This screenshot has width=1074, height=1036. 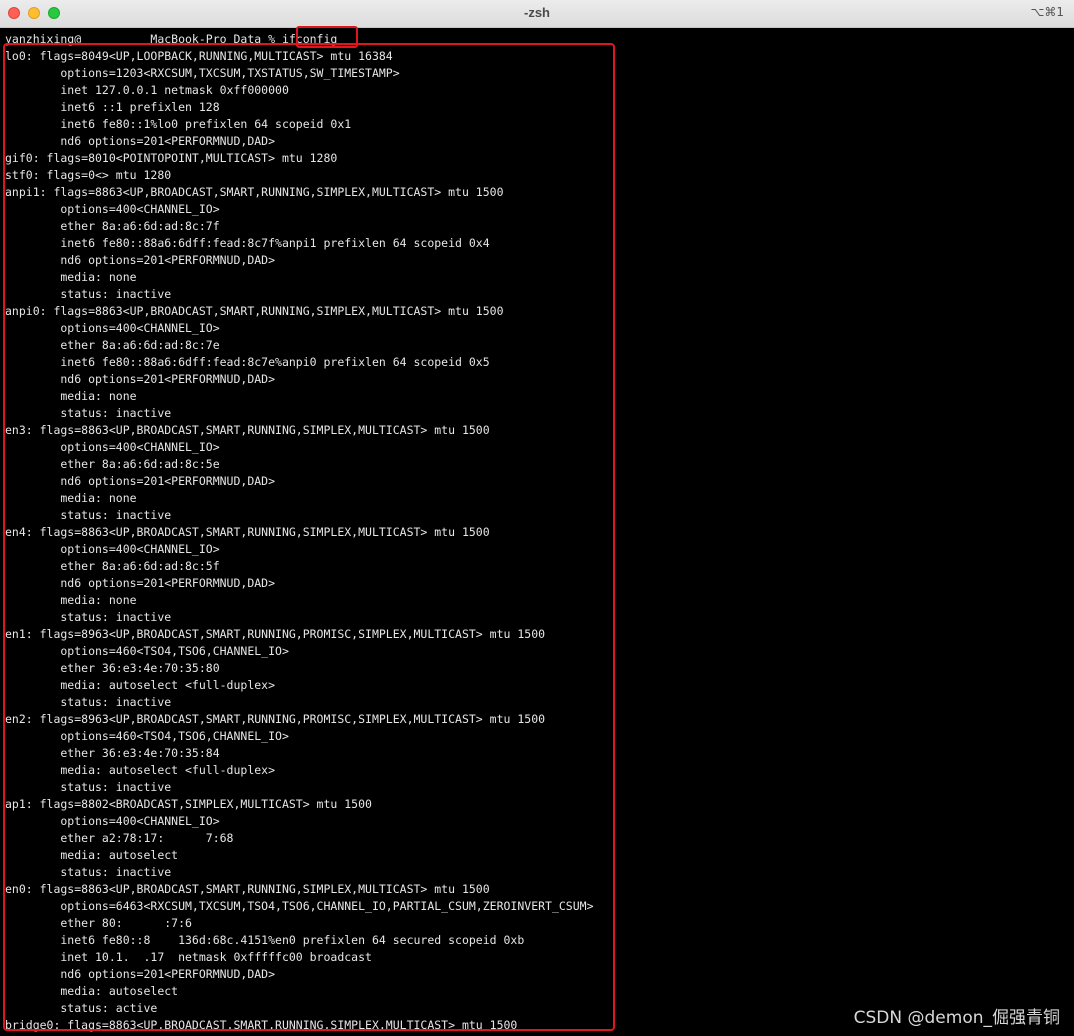 I want to click on title-bar: -zsh ⌥⌘1, so click(x=537, y=14).